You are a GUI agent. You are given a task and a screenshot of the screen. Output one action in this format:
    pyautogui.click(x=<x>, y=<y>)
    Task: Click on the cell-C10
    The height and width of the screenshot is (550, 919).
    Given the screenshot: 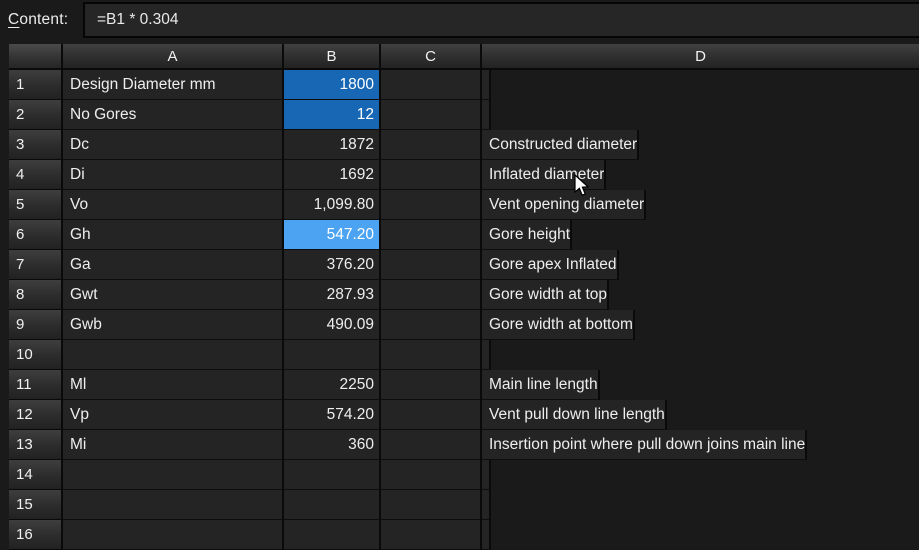 What is the action you would take?
    pyautogui.click(x=431, y=355)
    